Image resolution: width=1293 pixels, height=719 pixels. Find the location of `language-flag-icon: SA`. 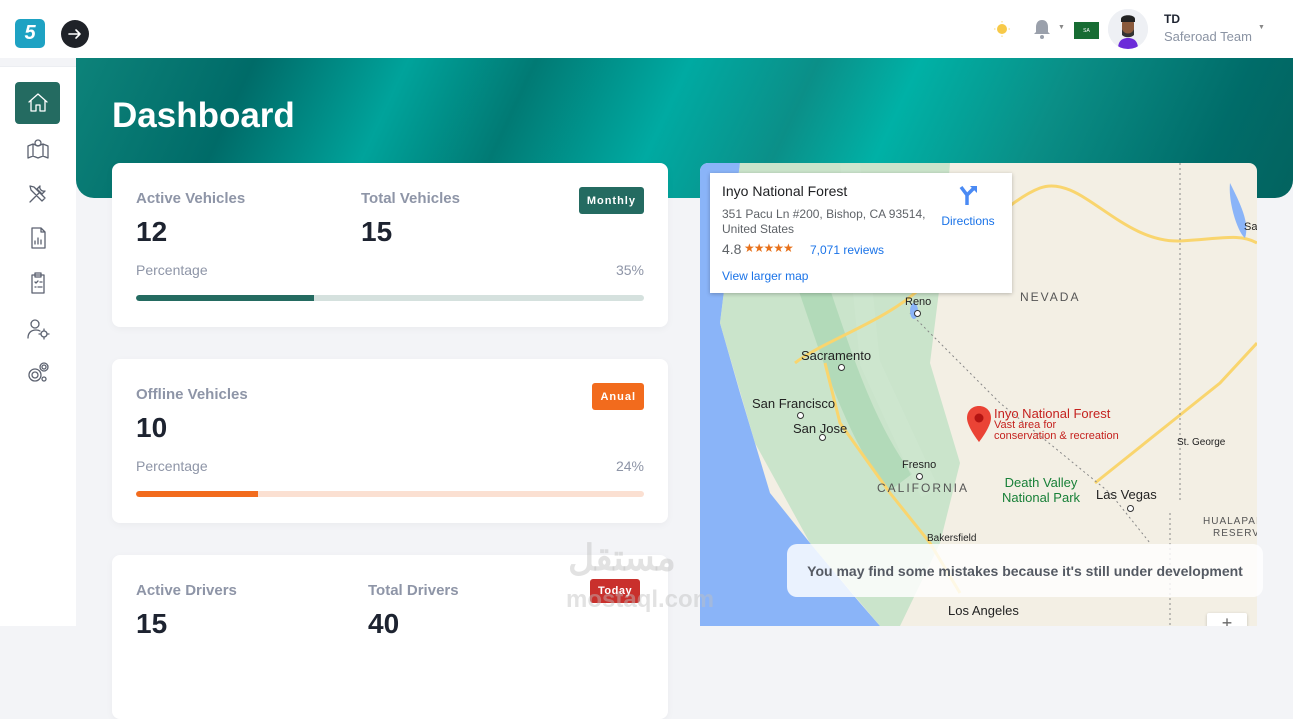

language-flag-icon: SA is located at coordinates (1086, 30).